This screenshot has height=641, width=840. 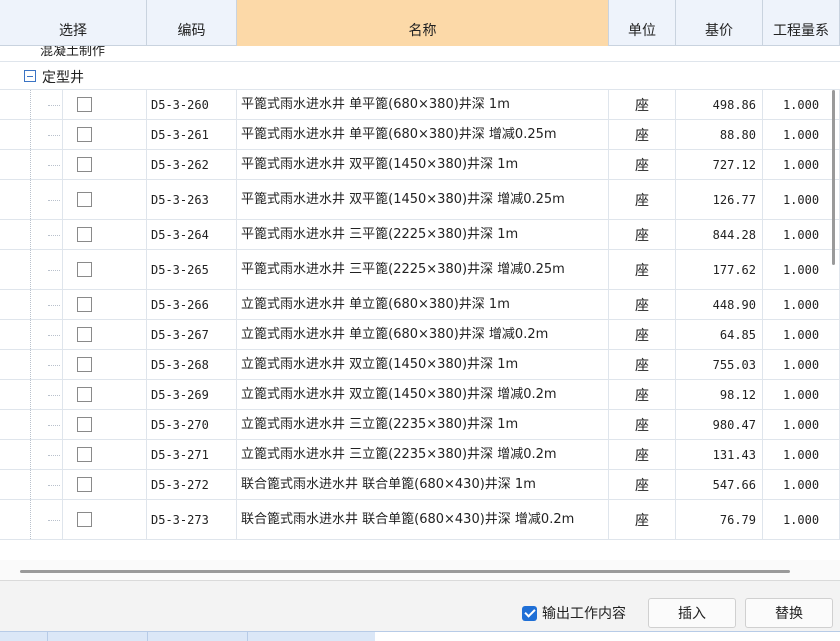 I want to click on price-cell: 76.79, so click(x=719, y=519).